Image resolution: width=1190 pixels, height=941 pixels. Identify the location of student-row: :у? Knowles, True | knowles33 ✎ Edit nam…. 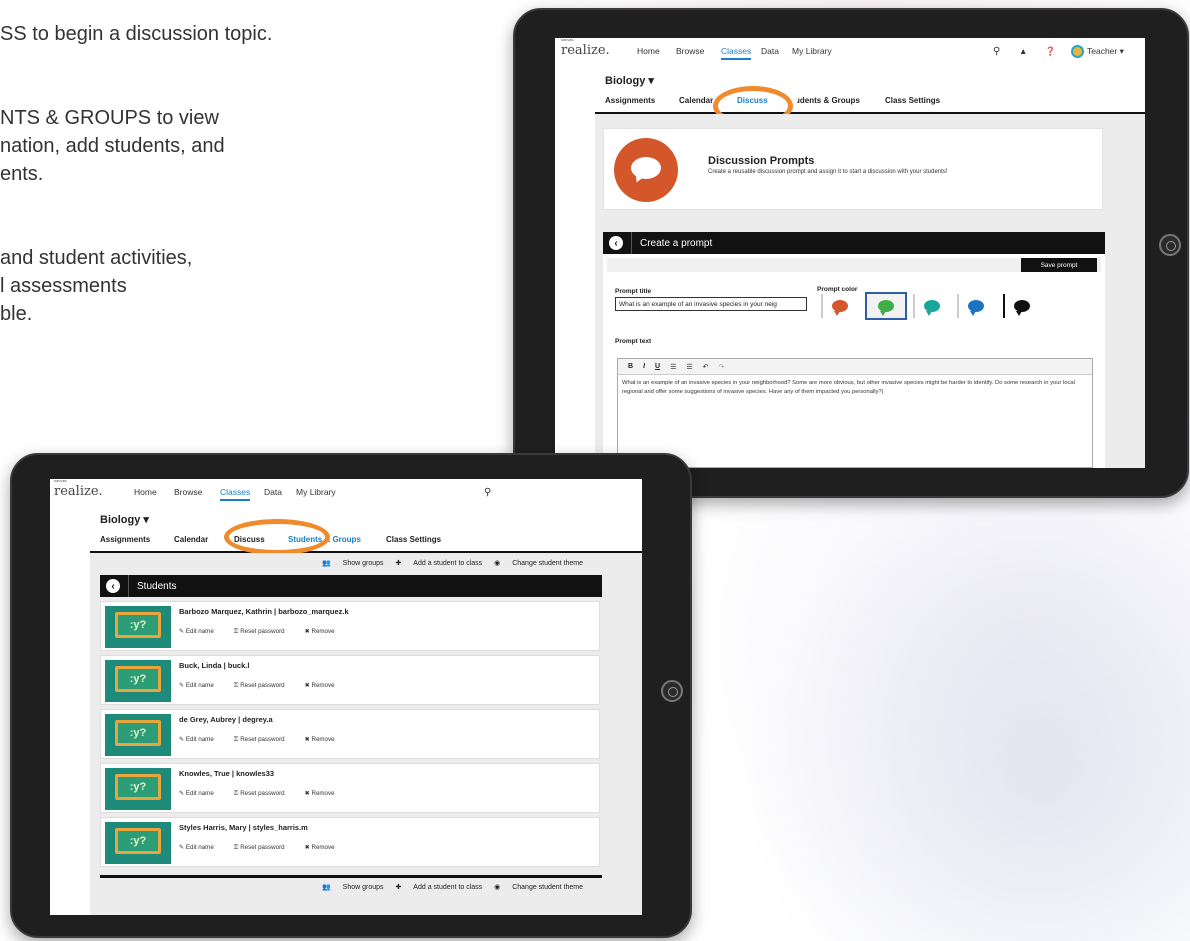
(350, 788).